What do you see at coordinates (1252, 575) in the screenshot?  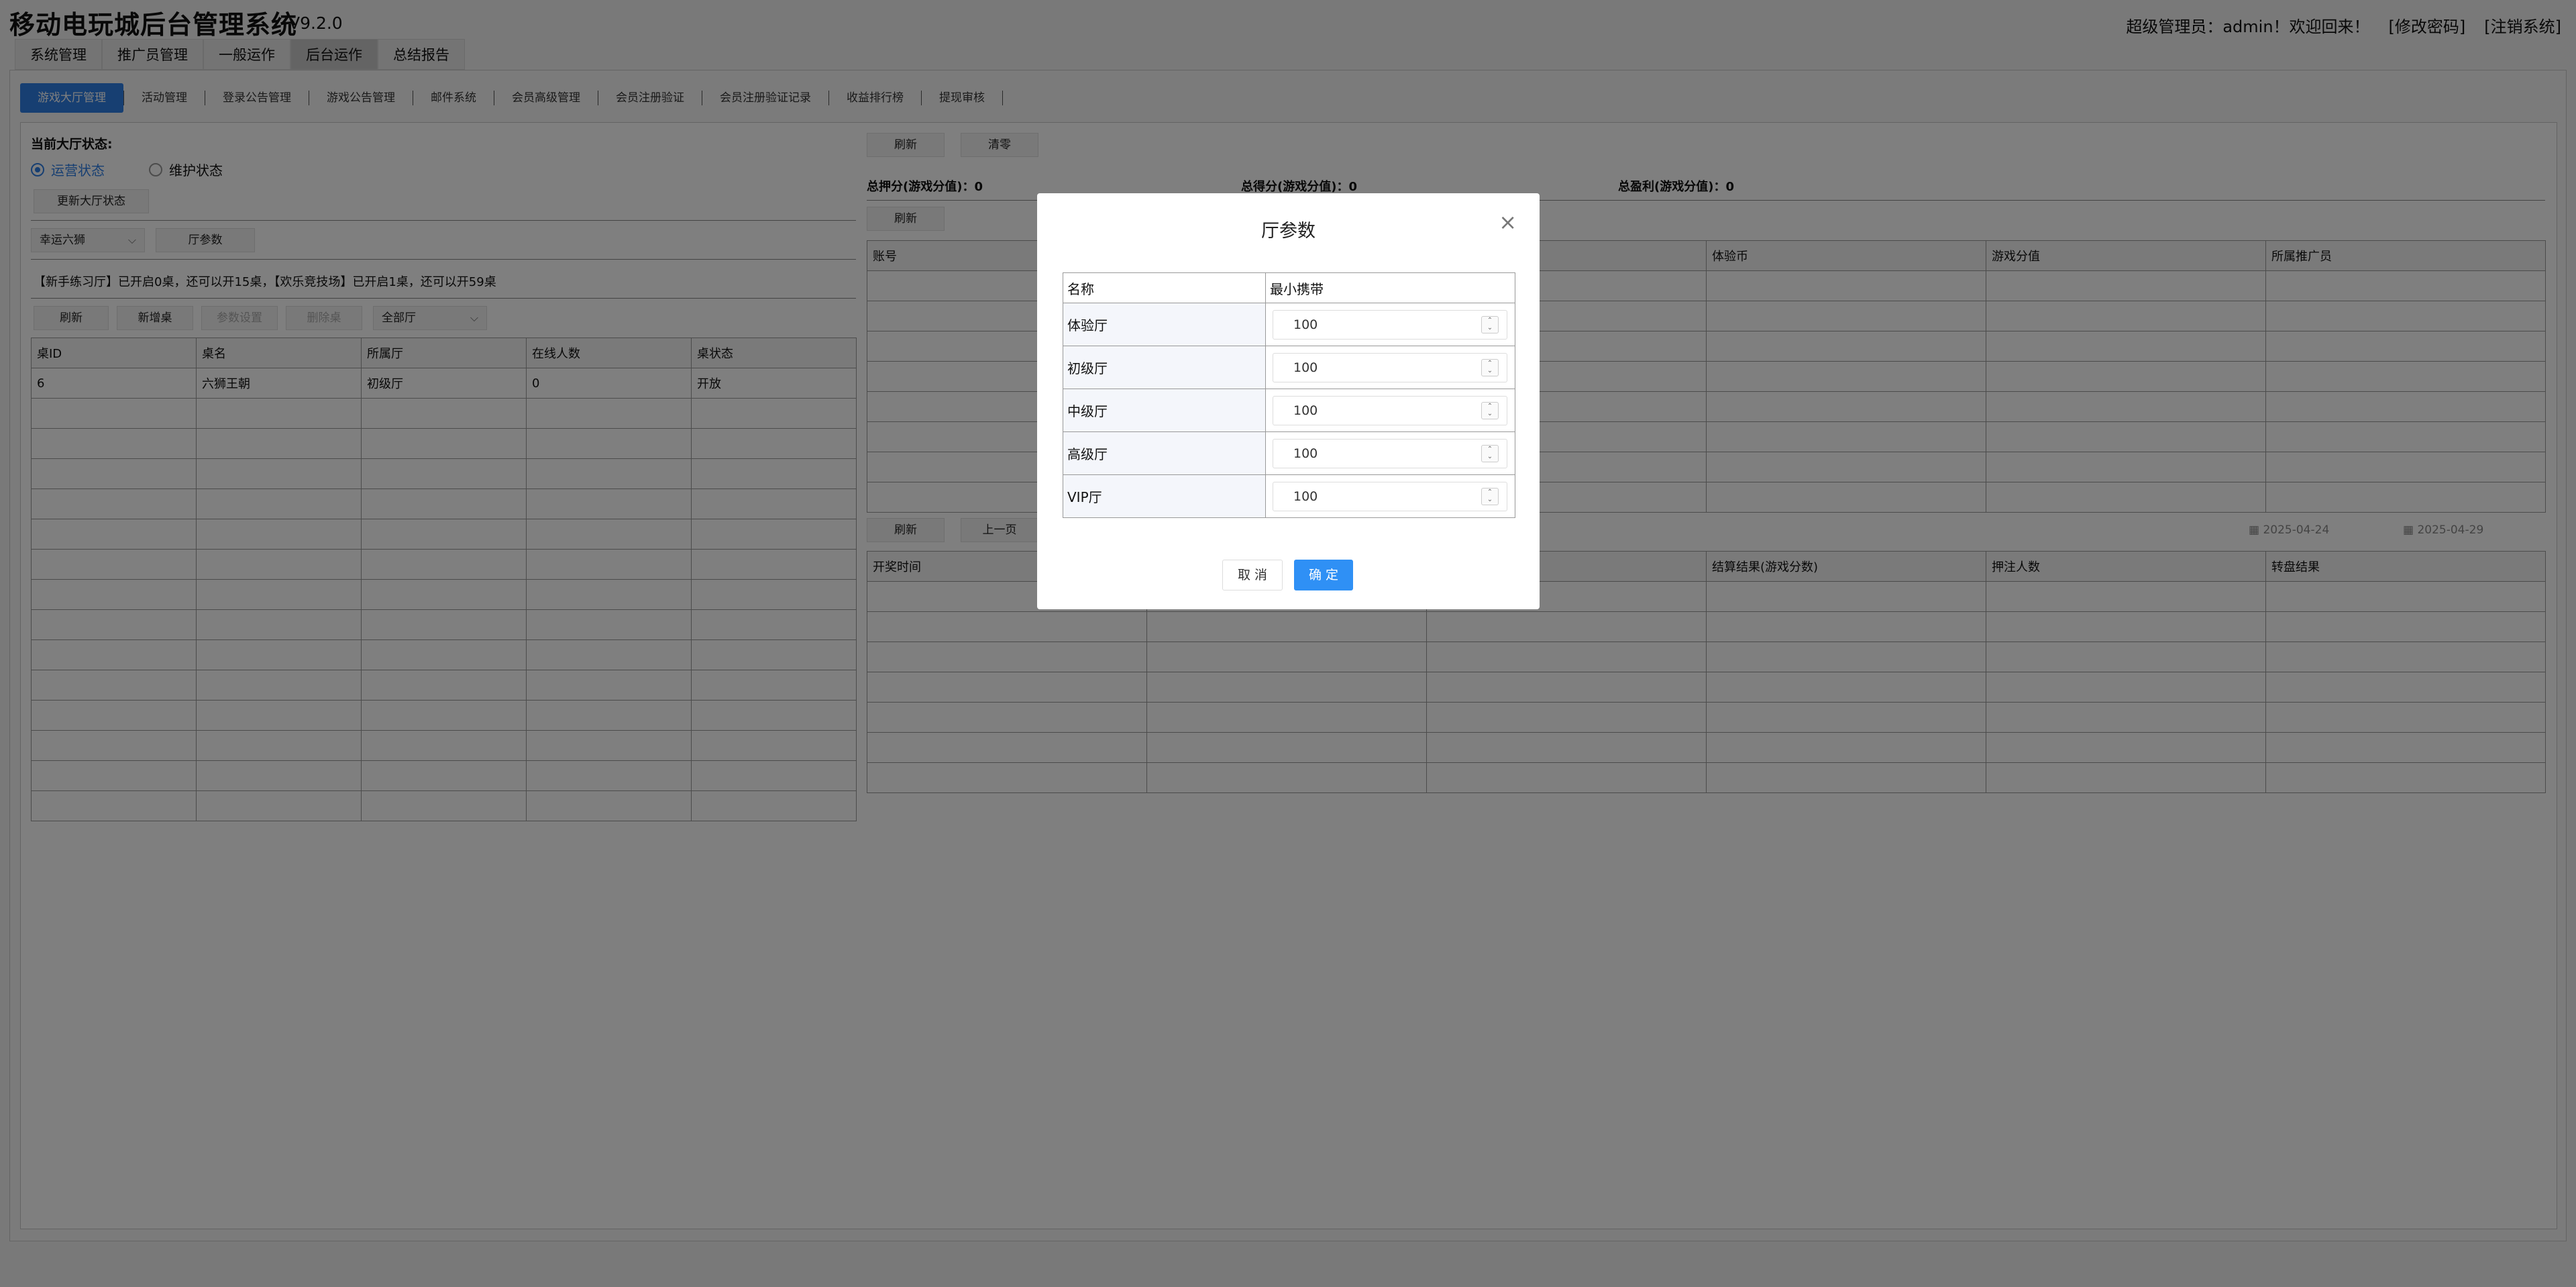 I see `cancel-button: 取 消` at bounding box center [1252, 575].